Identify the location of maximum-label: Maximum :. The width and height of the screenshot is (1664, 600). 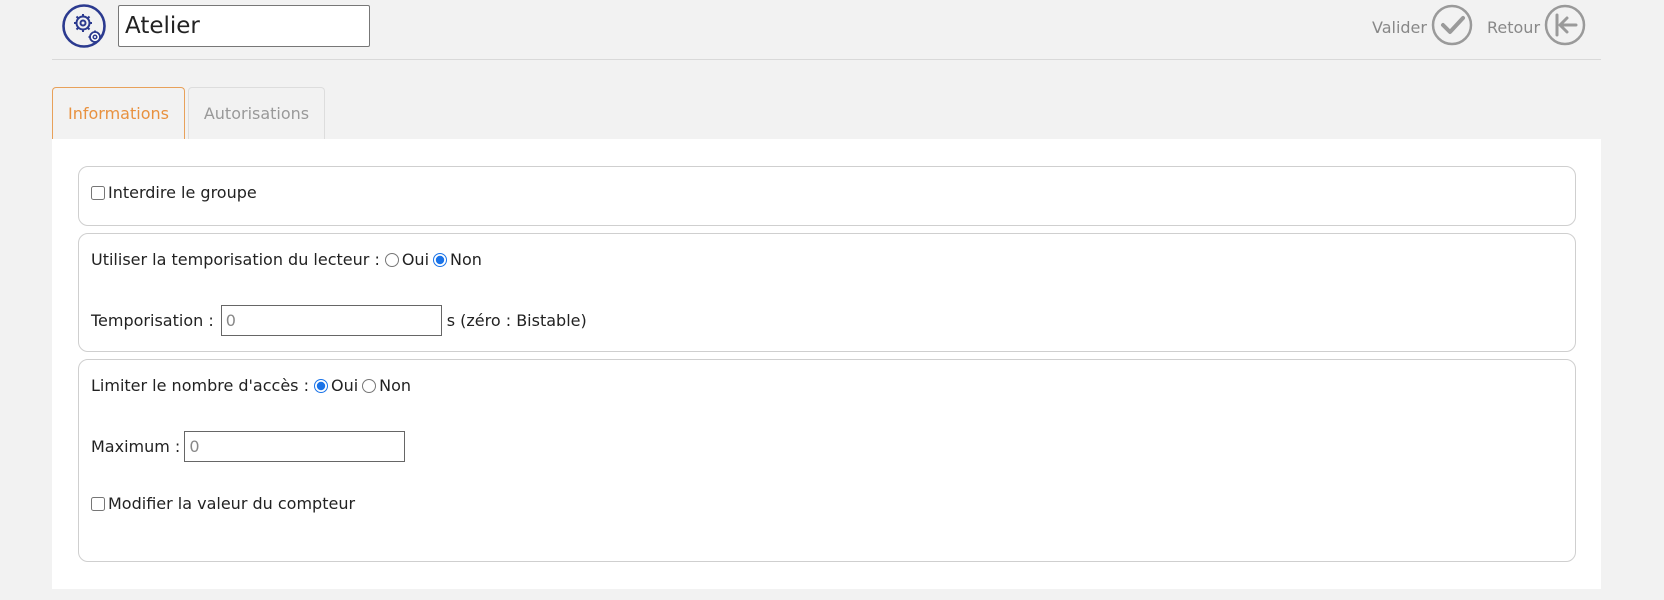
(136, 446).